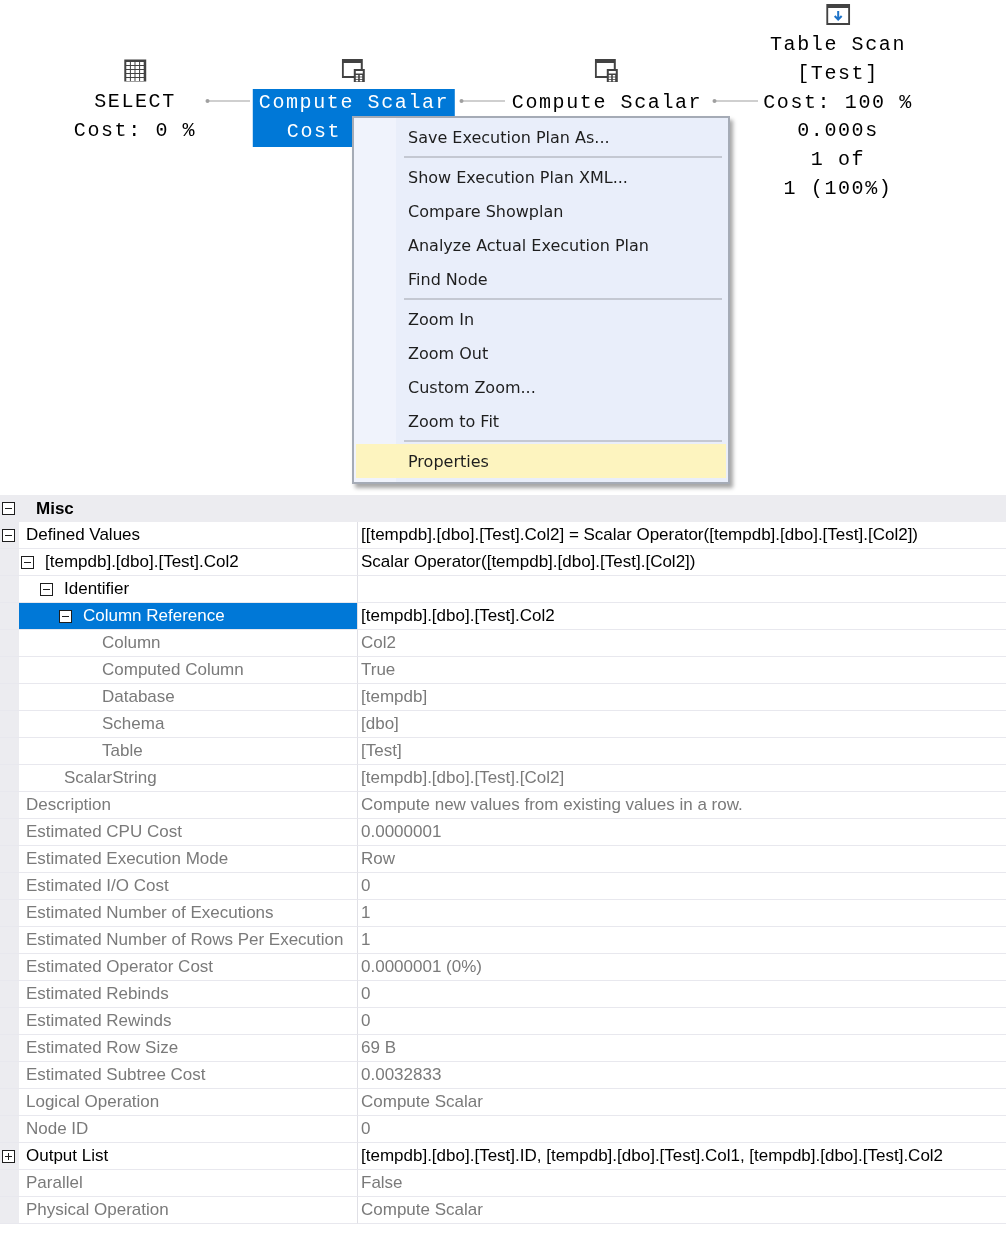 The width and height of the screenshot is (1006, 1243). Describe the element at coordinates (421, 967) in the screenshot. I see `property-value: 0.0000001 (0%)` at that location.